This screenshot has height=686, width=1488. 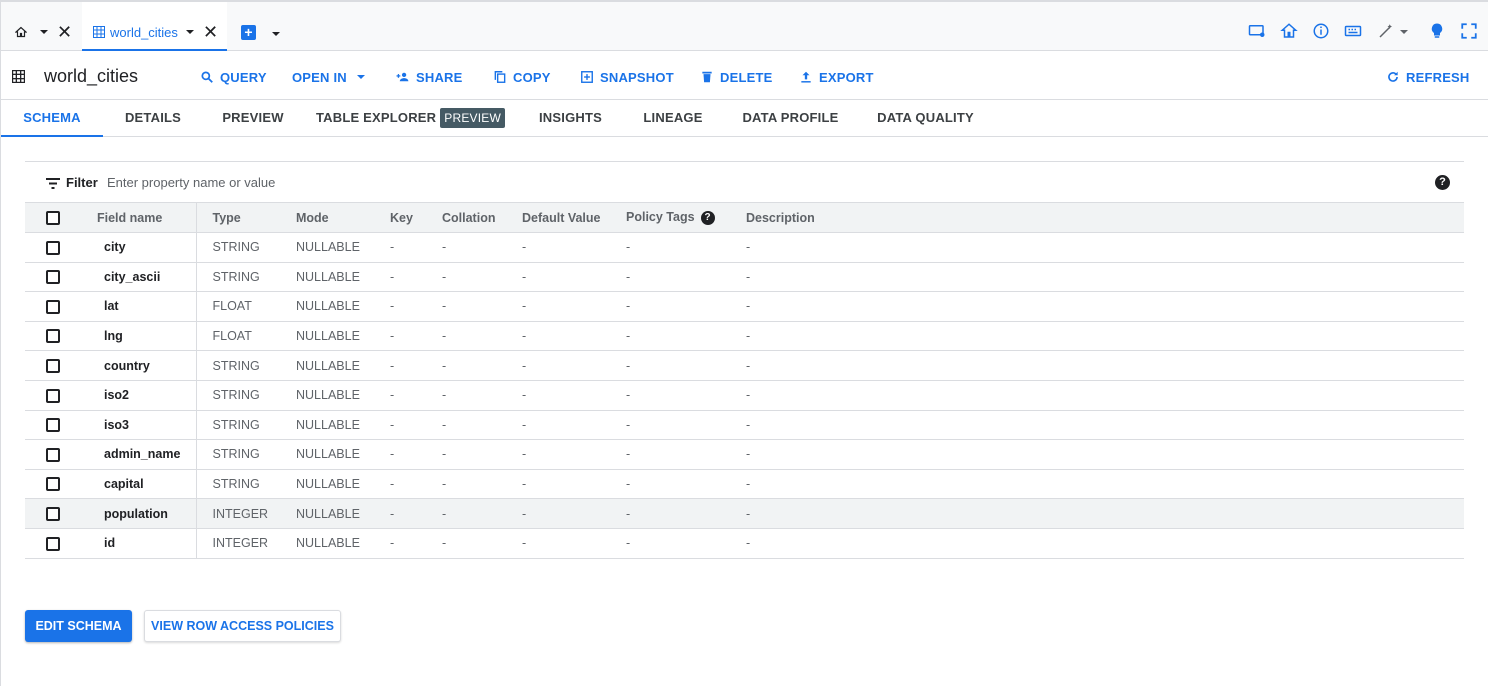 I want to click on table-row: country STRING NULLABLE - - - - -, so click(x=744, y=365).